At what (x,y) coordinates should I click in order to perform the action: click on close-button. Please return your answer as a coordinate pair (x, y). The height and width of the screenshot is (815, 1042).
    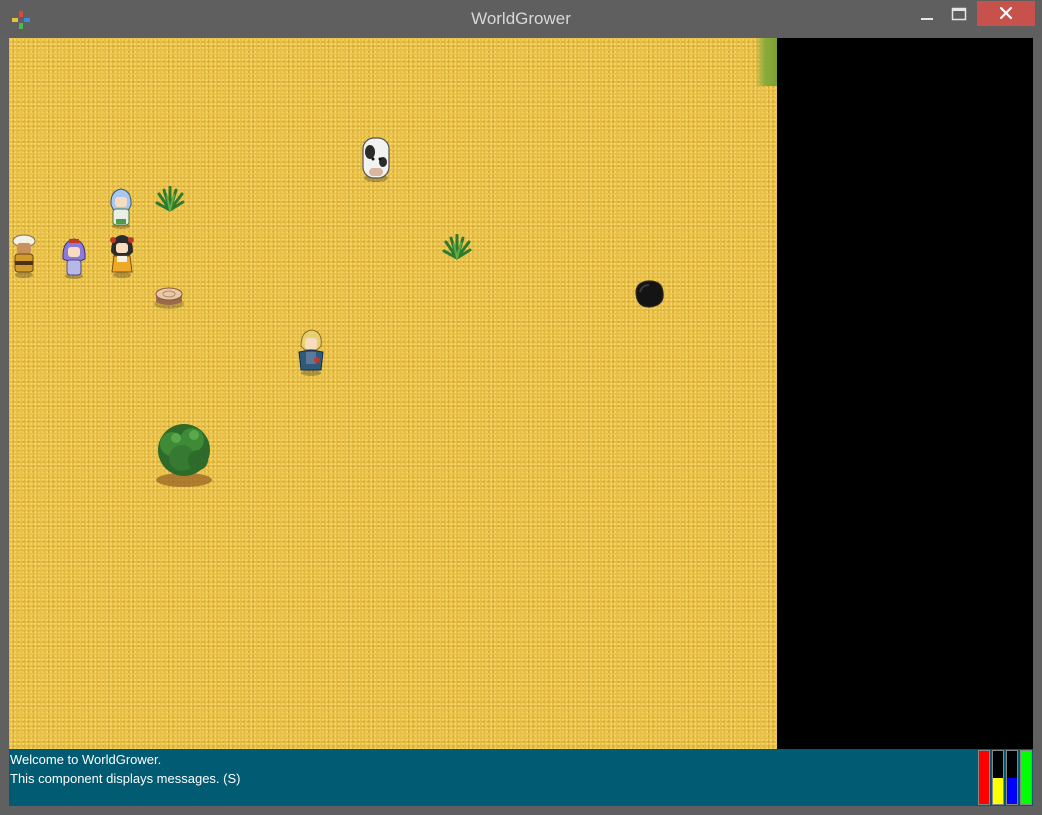
    Looking at the image, I should click on (1006, 13).